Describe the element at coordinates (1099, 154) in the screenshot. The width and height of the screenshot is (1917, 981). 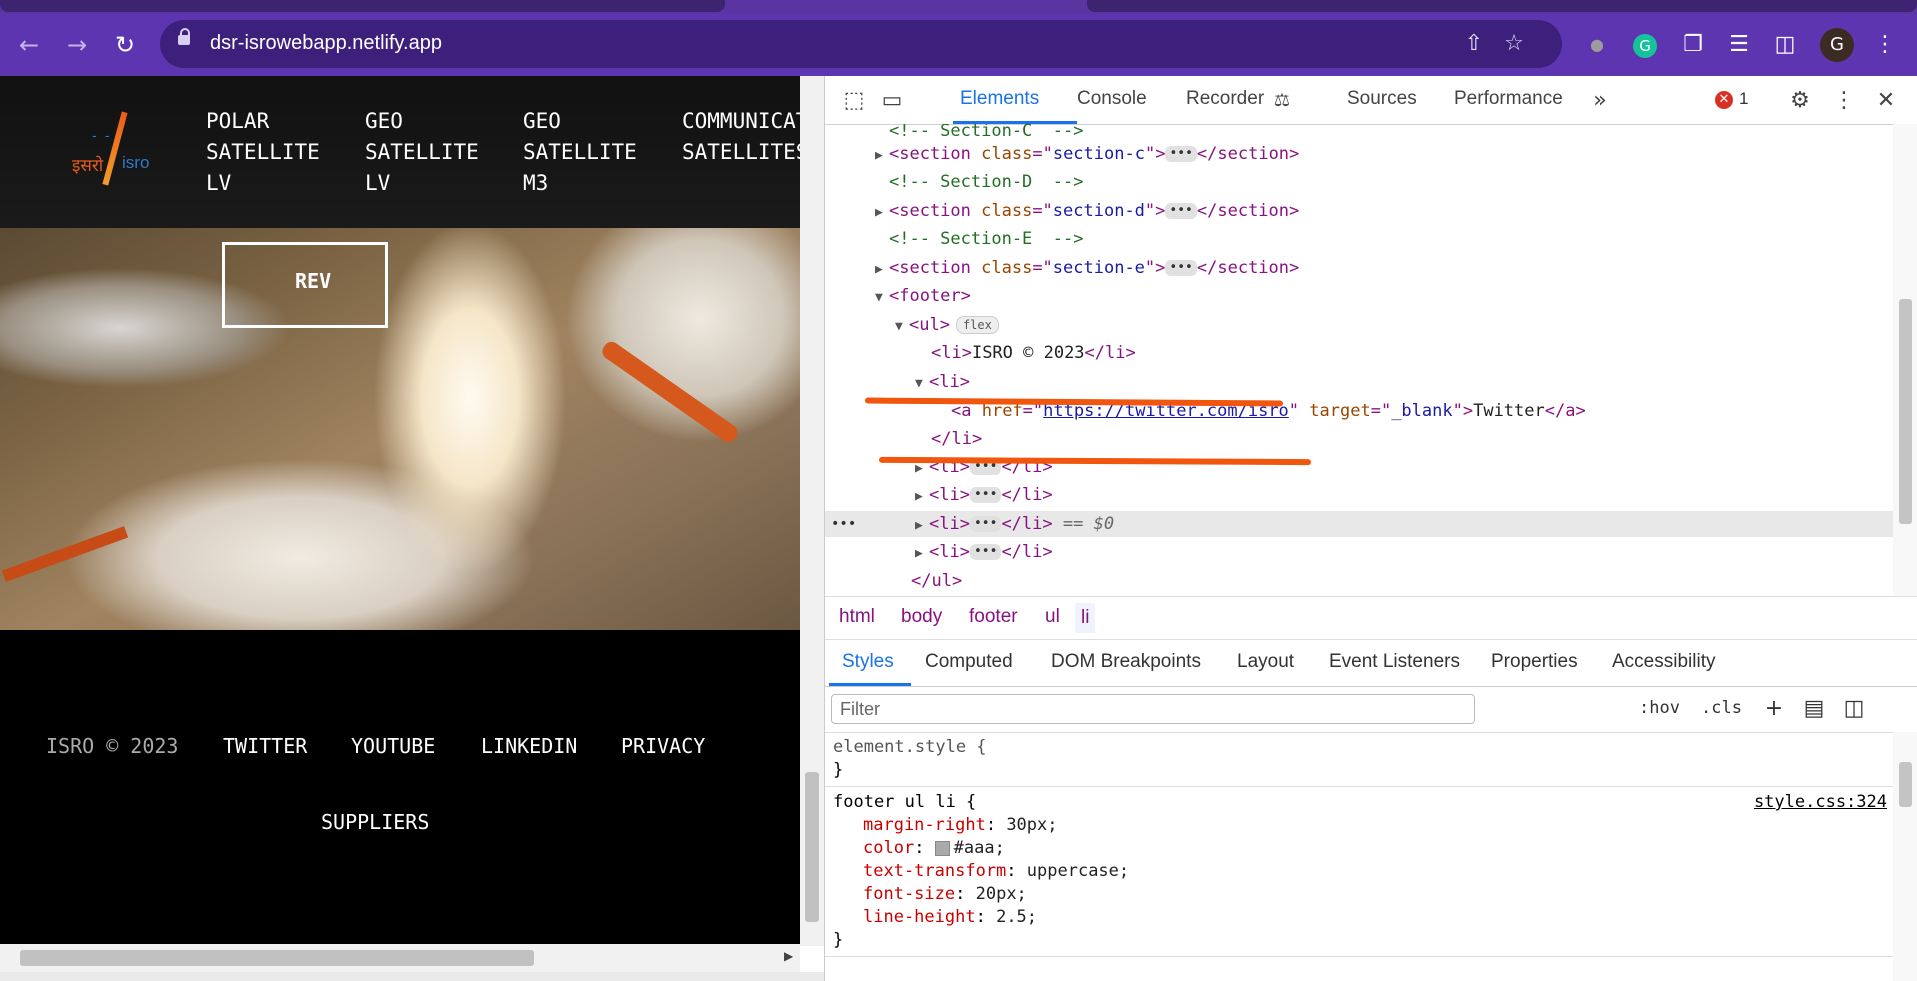
I see `class-value: section-c` at that location.